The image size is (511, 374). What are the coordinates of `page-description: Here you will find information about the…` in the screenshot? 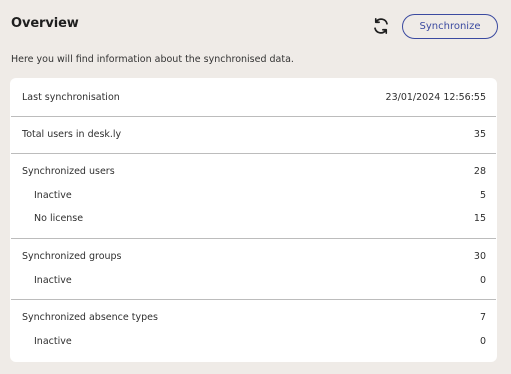 It's located at (152, 59).